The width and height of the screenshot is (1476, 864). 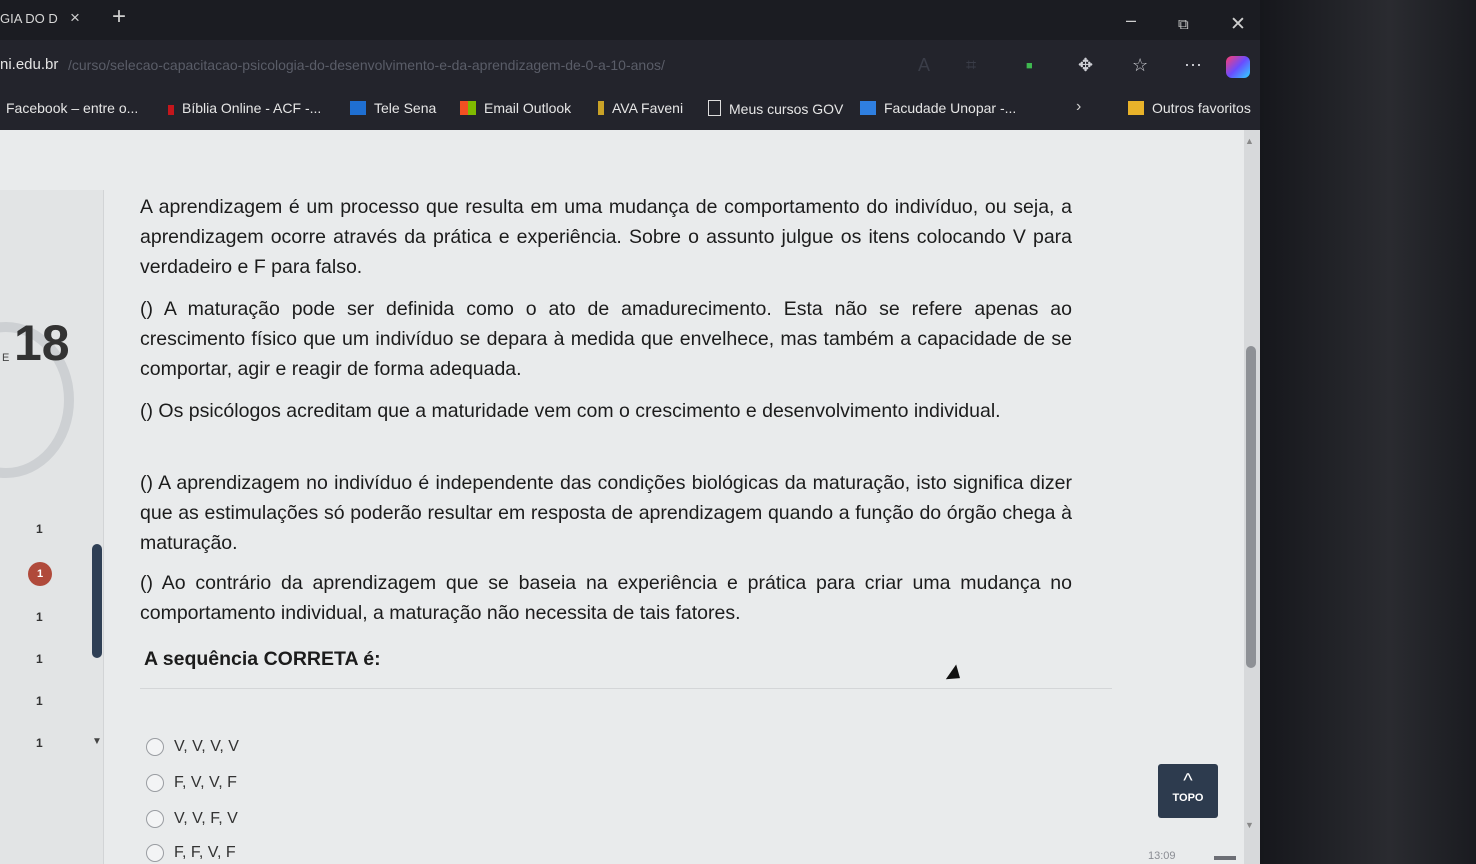 What do you see at coordinates (528, 108) in the screenshot?
I see `bookmark-label: Email Outlook` at bounding box center [528, 108].